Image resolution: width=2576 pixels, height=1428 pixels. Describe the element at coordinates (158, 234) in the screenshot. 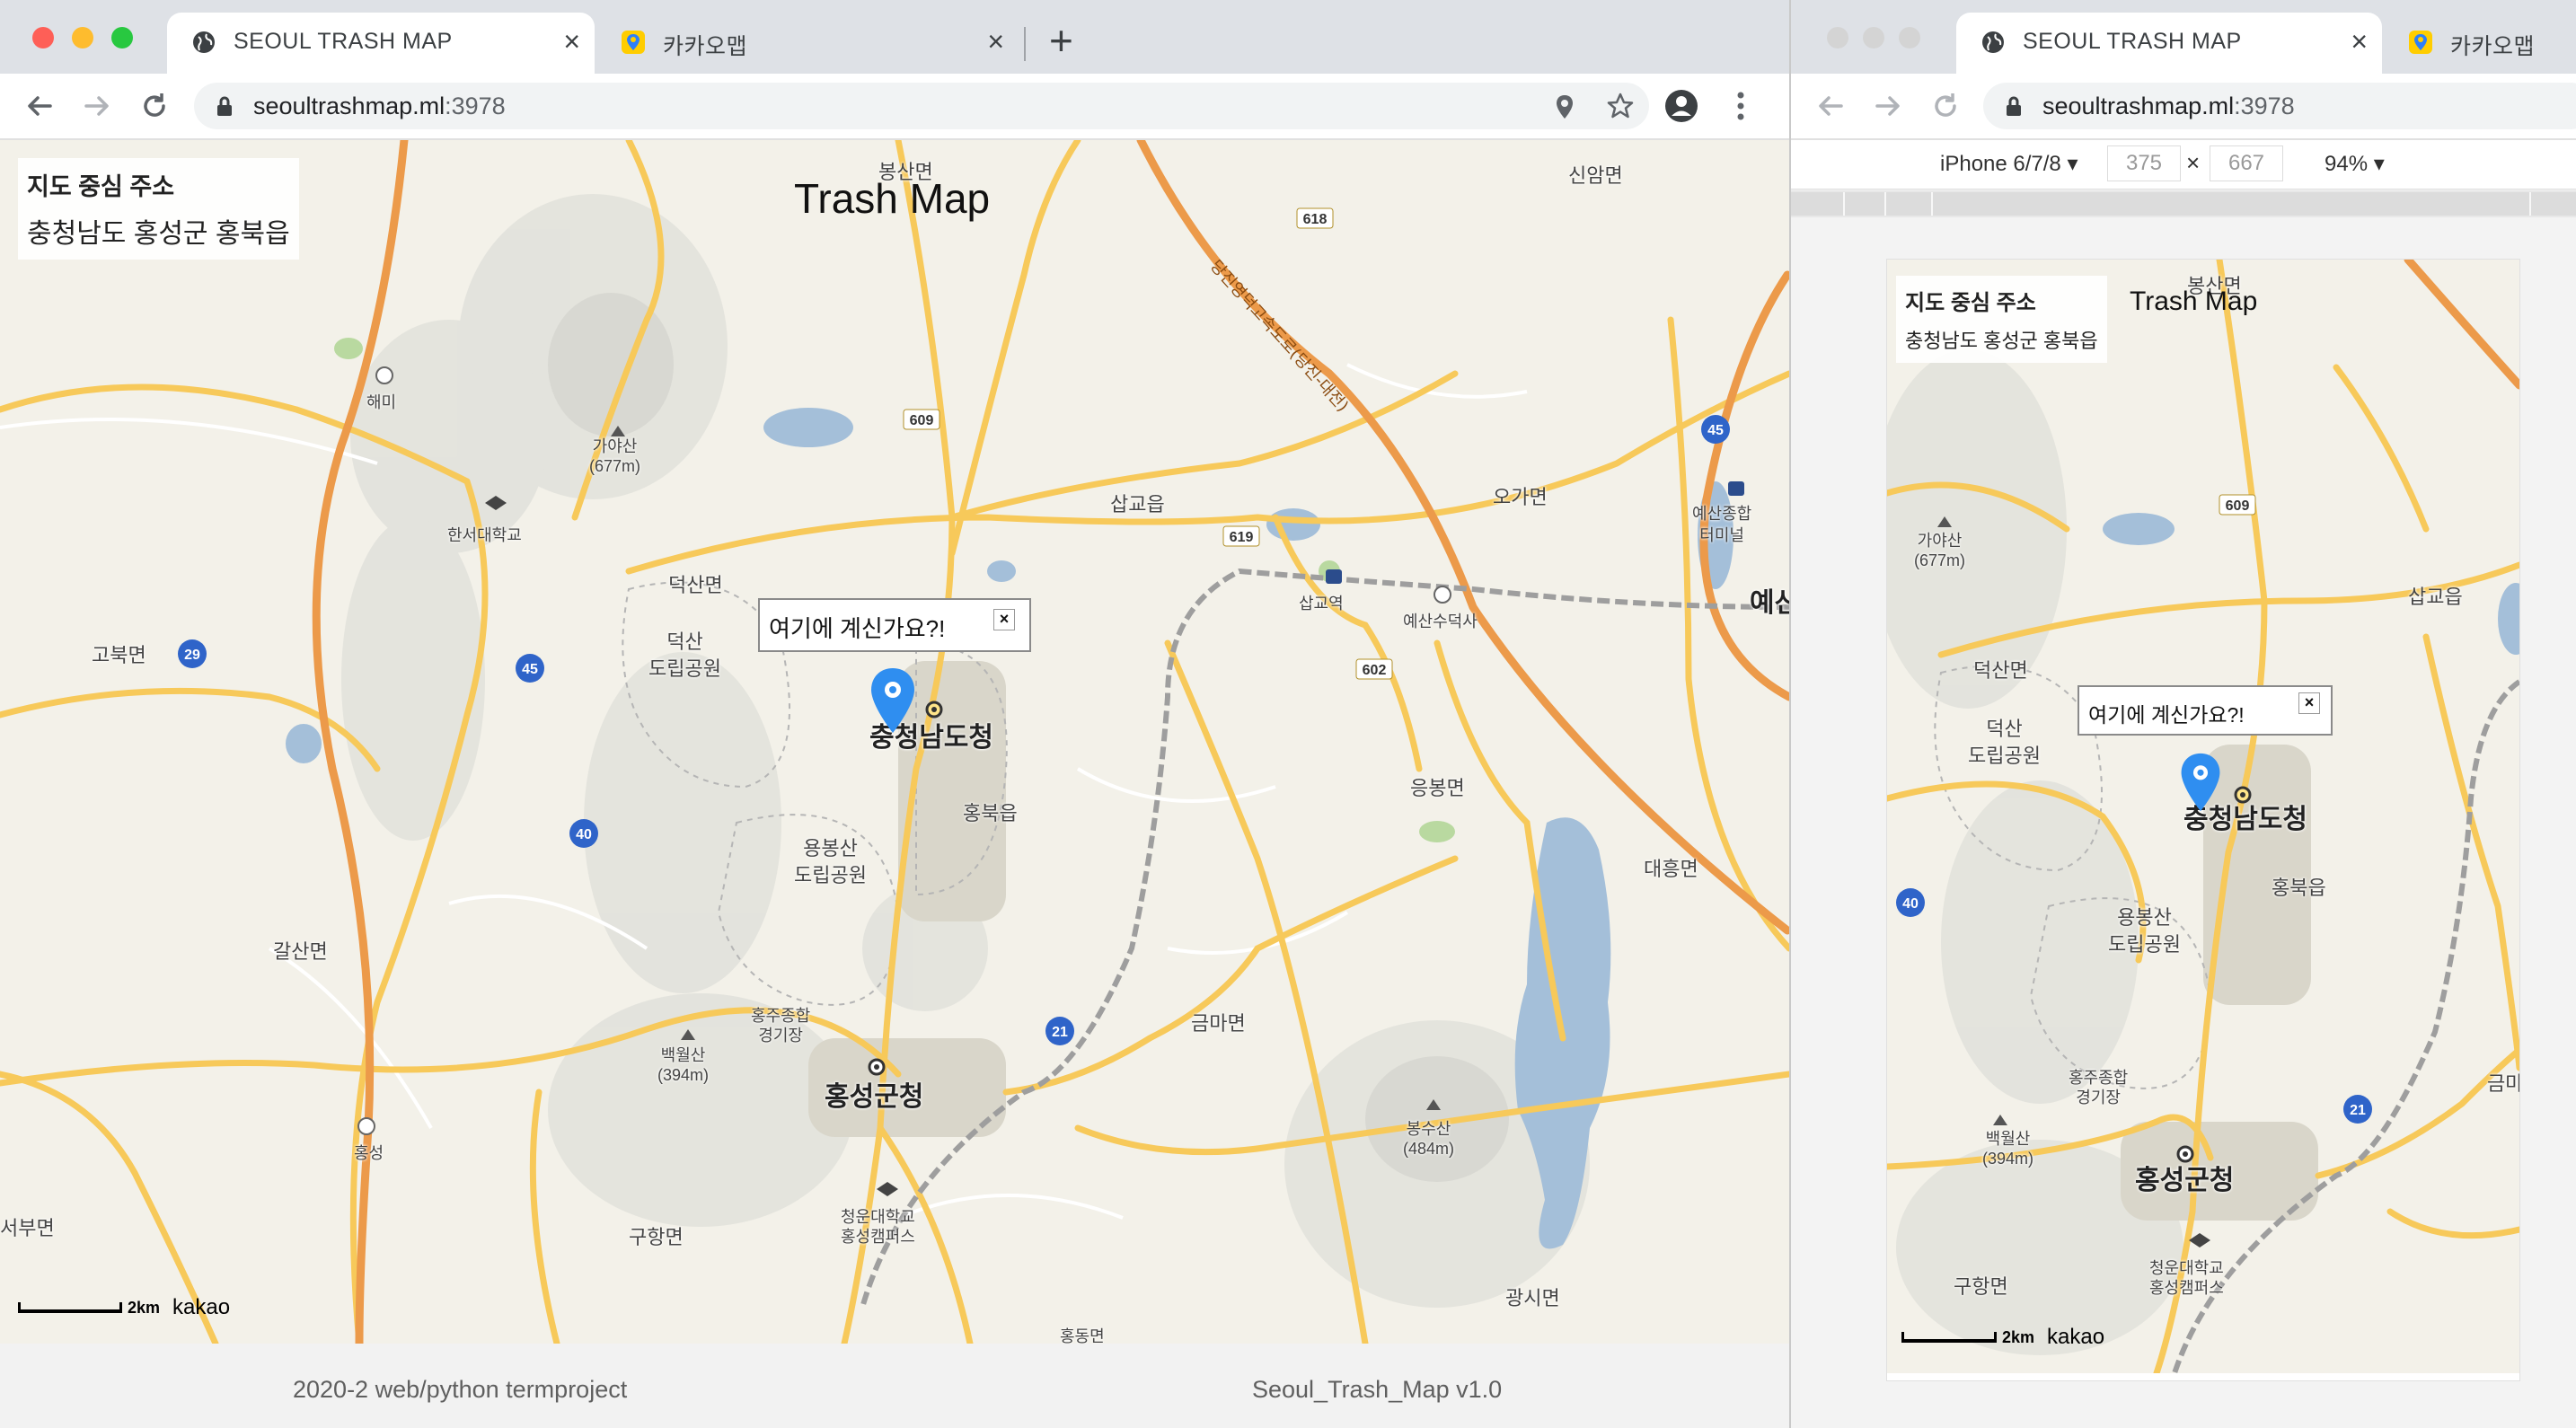

I see `center-address-value: 충청남도 홍성군 홍북읍` at that location.